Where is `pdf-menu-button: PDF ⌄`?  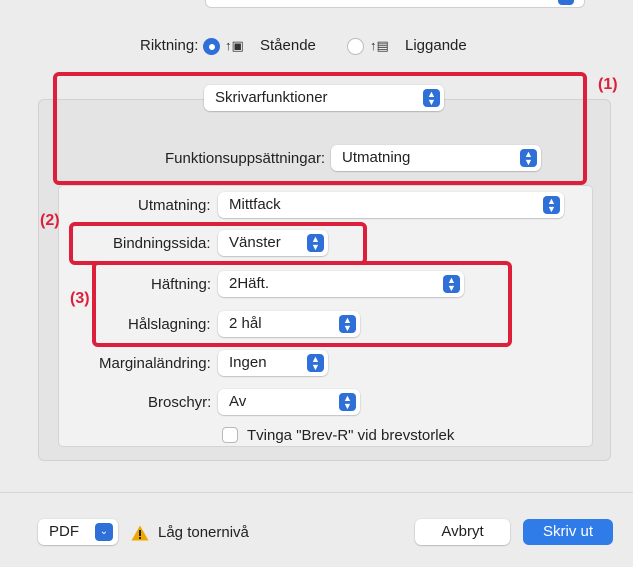 pdf-menu-button: PDF ⌄ is located at coordinates (78, 532).